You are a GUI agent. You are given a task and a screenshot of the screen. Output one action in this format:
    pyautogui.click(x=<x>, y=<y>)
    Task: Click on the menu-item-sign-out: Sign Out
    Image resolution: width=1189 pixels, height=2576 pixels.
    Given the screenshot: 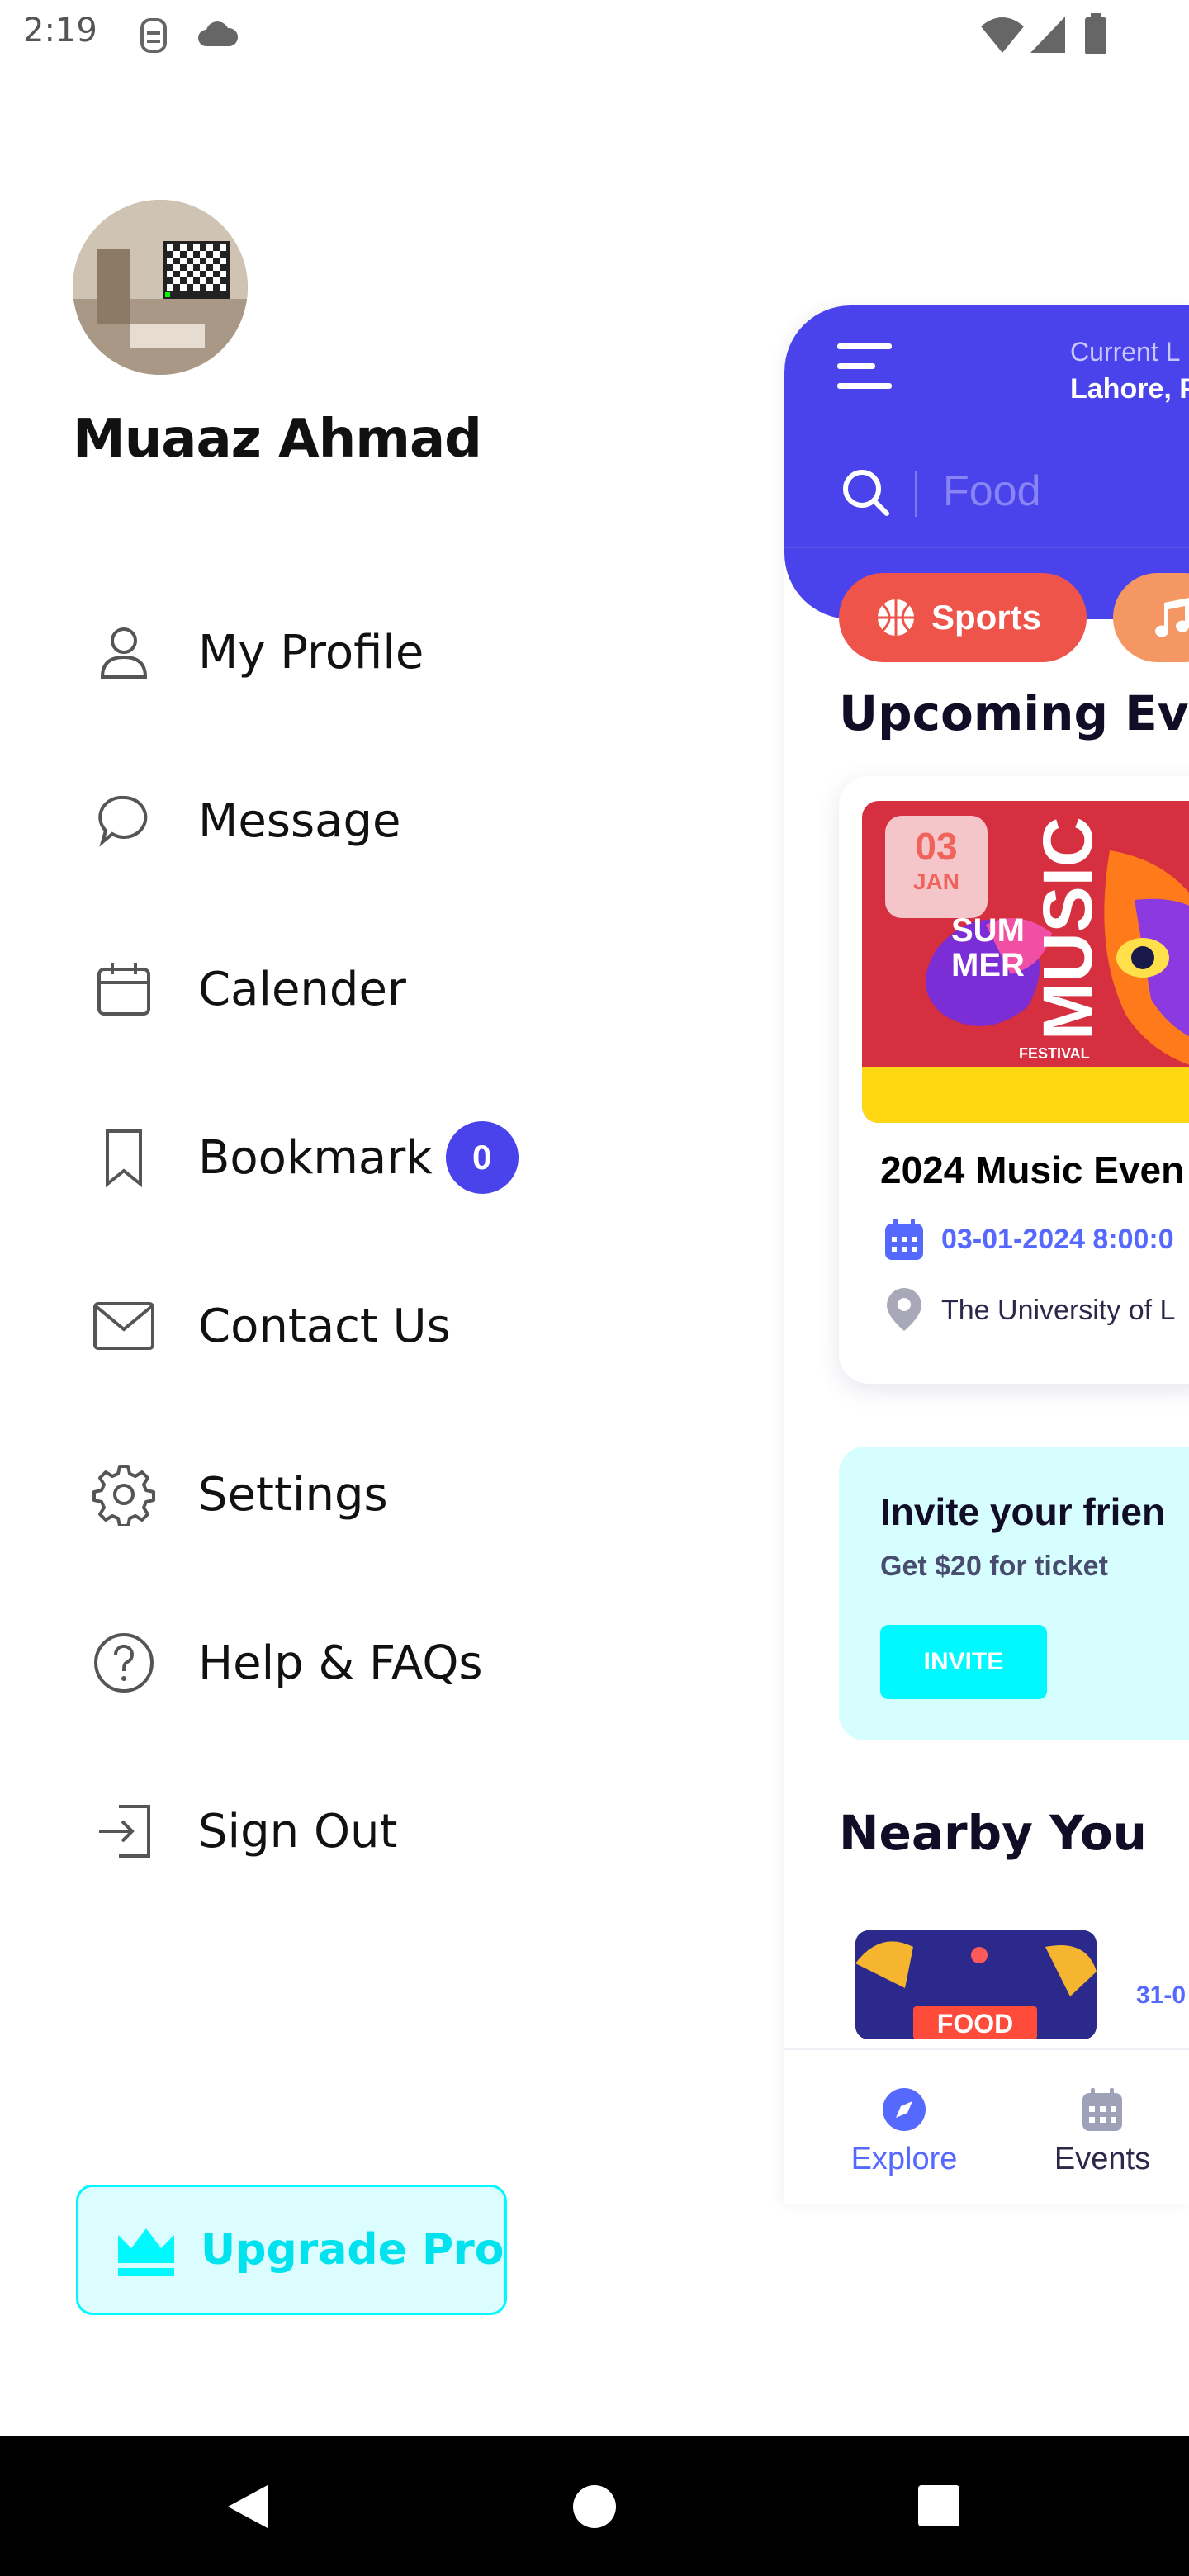 What is the action you would take?
    pyautogui.click(x=330, y=1831)
    